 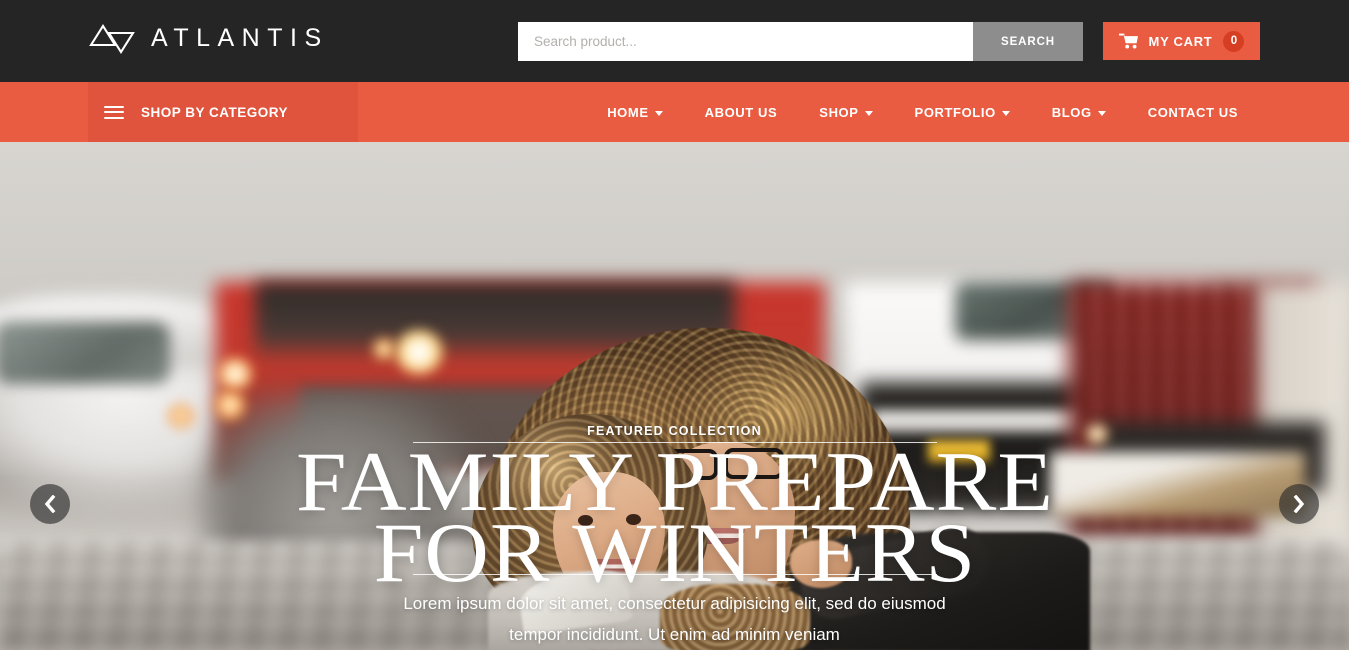 I want to click on shop-by-category-button: SHOP BY CATEGORY, so click(x=223, y=112).